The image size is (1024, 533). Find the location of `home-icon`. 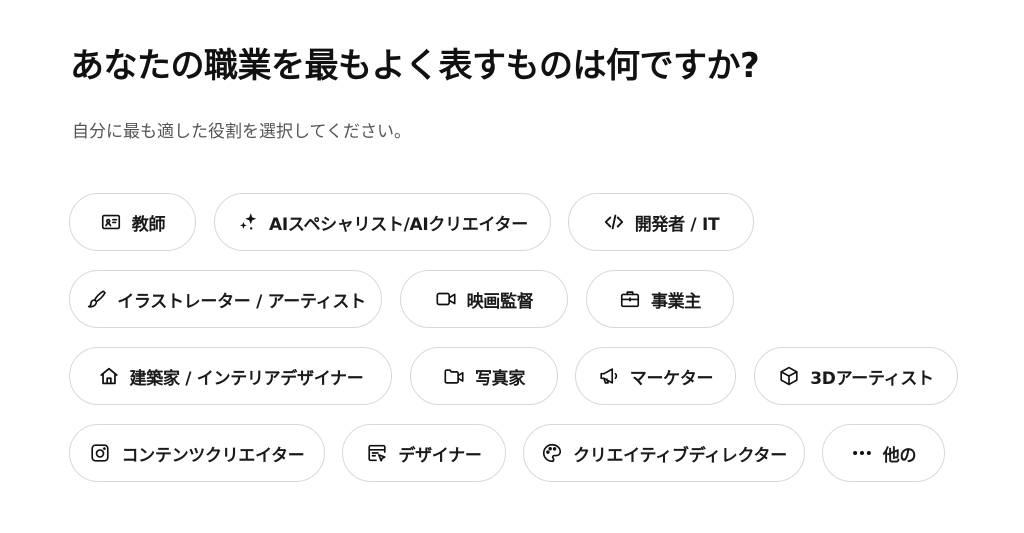

home-icon is located at coordinates (109, 376).